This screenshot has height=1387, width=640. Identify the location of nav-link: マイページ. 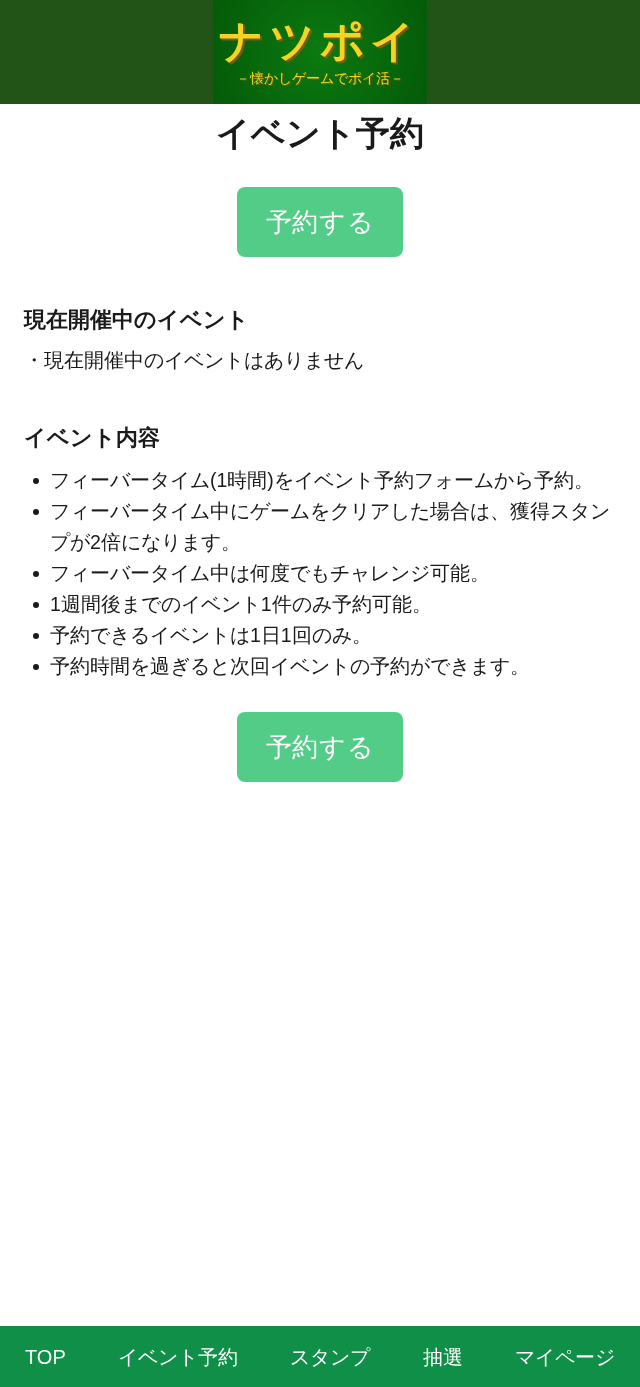
(564, 1356).